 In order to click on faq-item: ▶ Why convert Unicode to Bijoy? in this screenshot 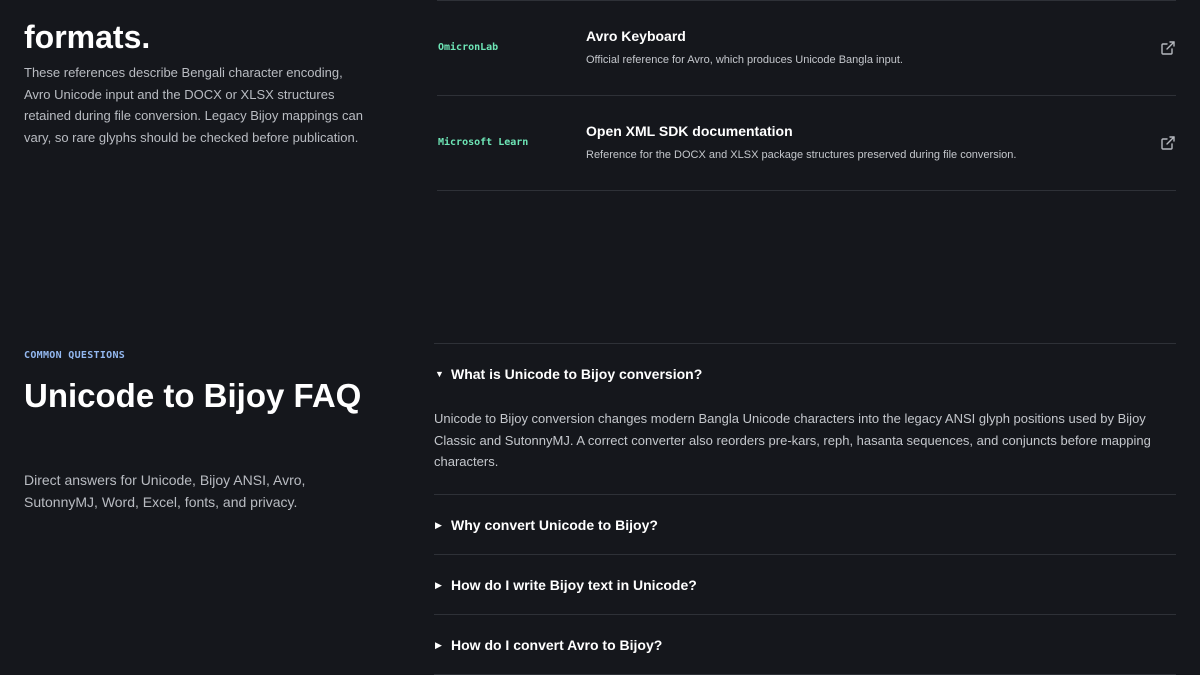, I will do `click(805, 525)`.